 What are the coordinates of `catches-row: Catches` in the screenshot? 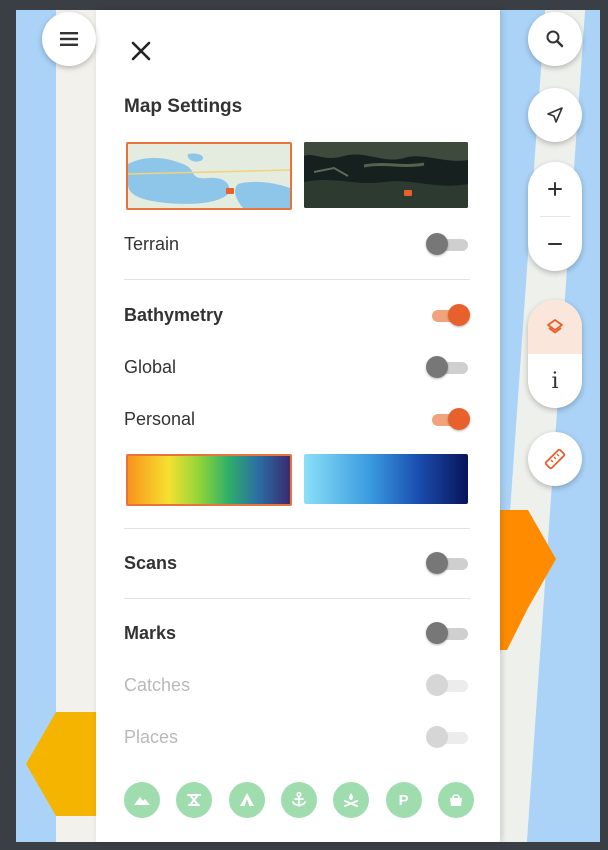 It's located at (297, 685).